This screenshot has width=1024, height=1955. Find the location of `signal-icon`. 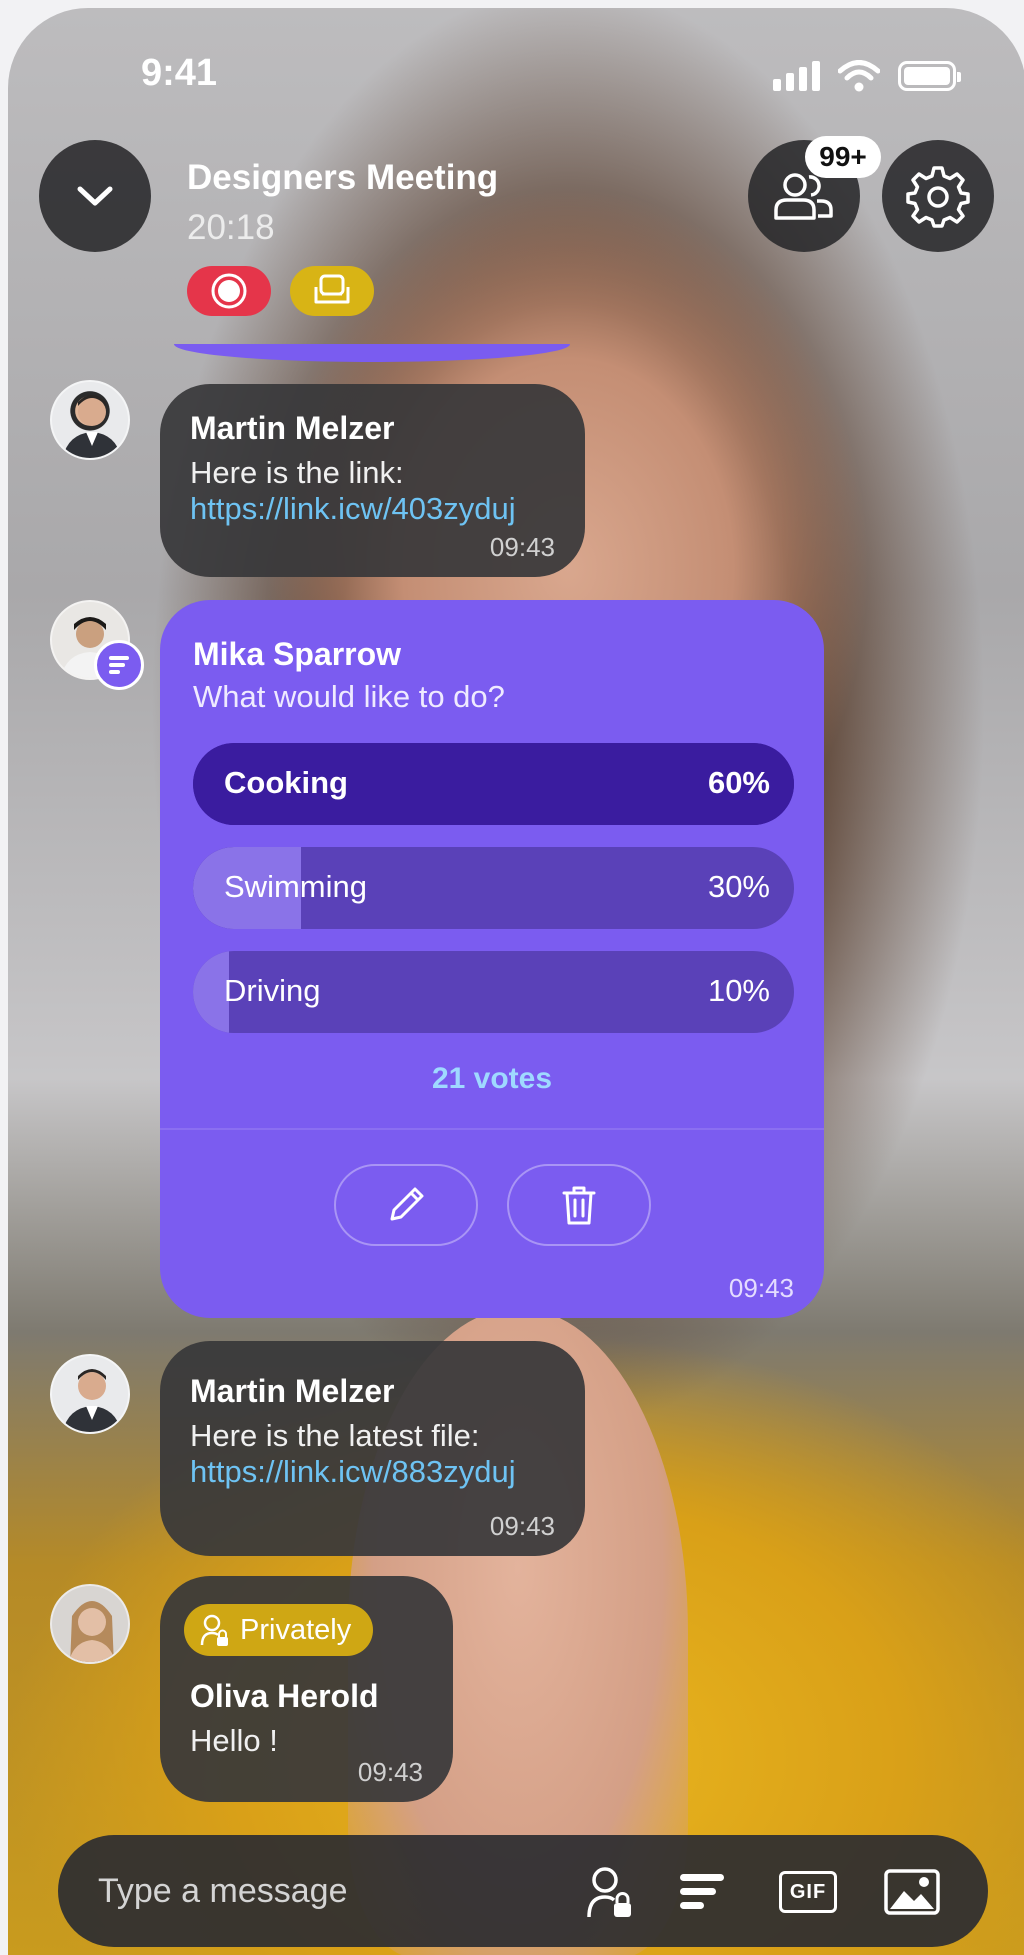

signal-icon is located at coordinates (796, 76).